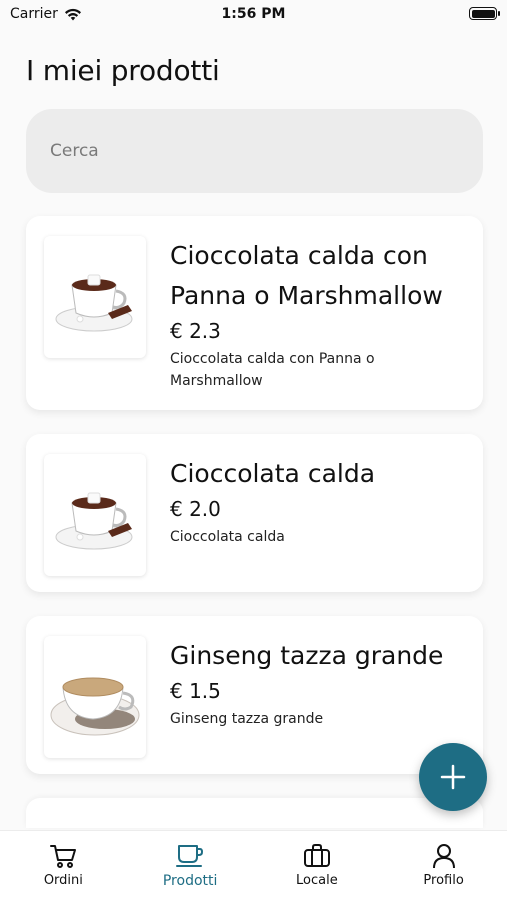 The image size is (507, 900). Describe the element at coordinates (272, 370) in the screenshot. I see `product-description: Cioccolata calda con Panna o Marshmallow` at that location.